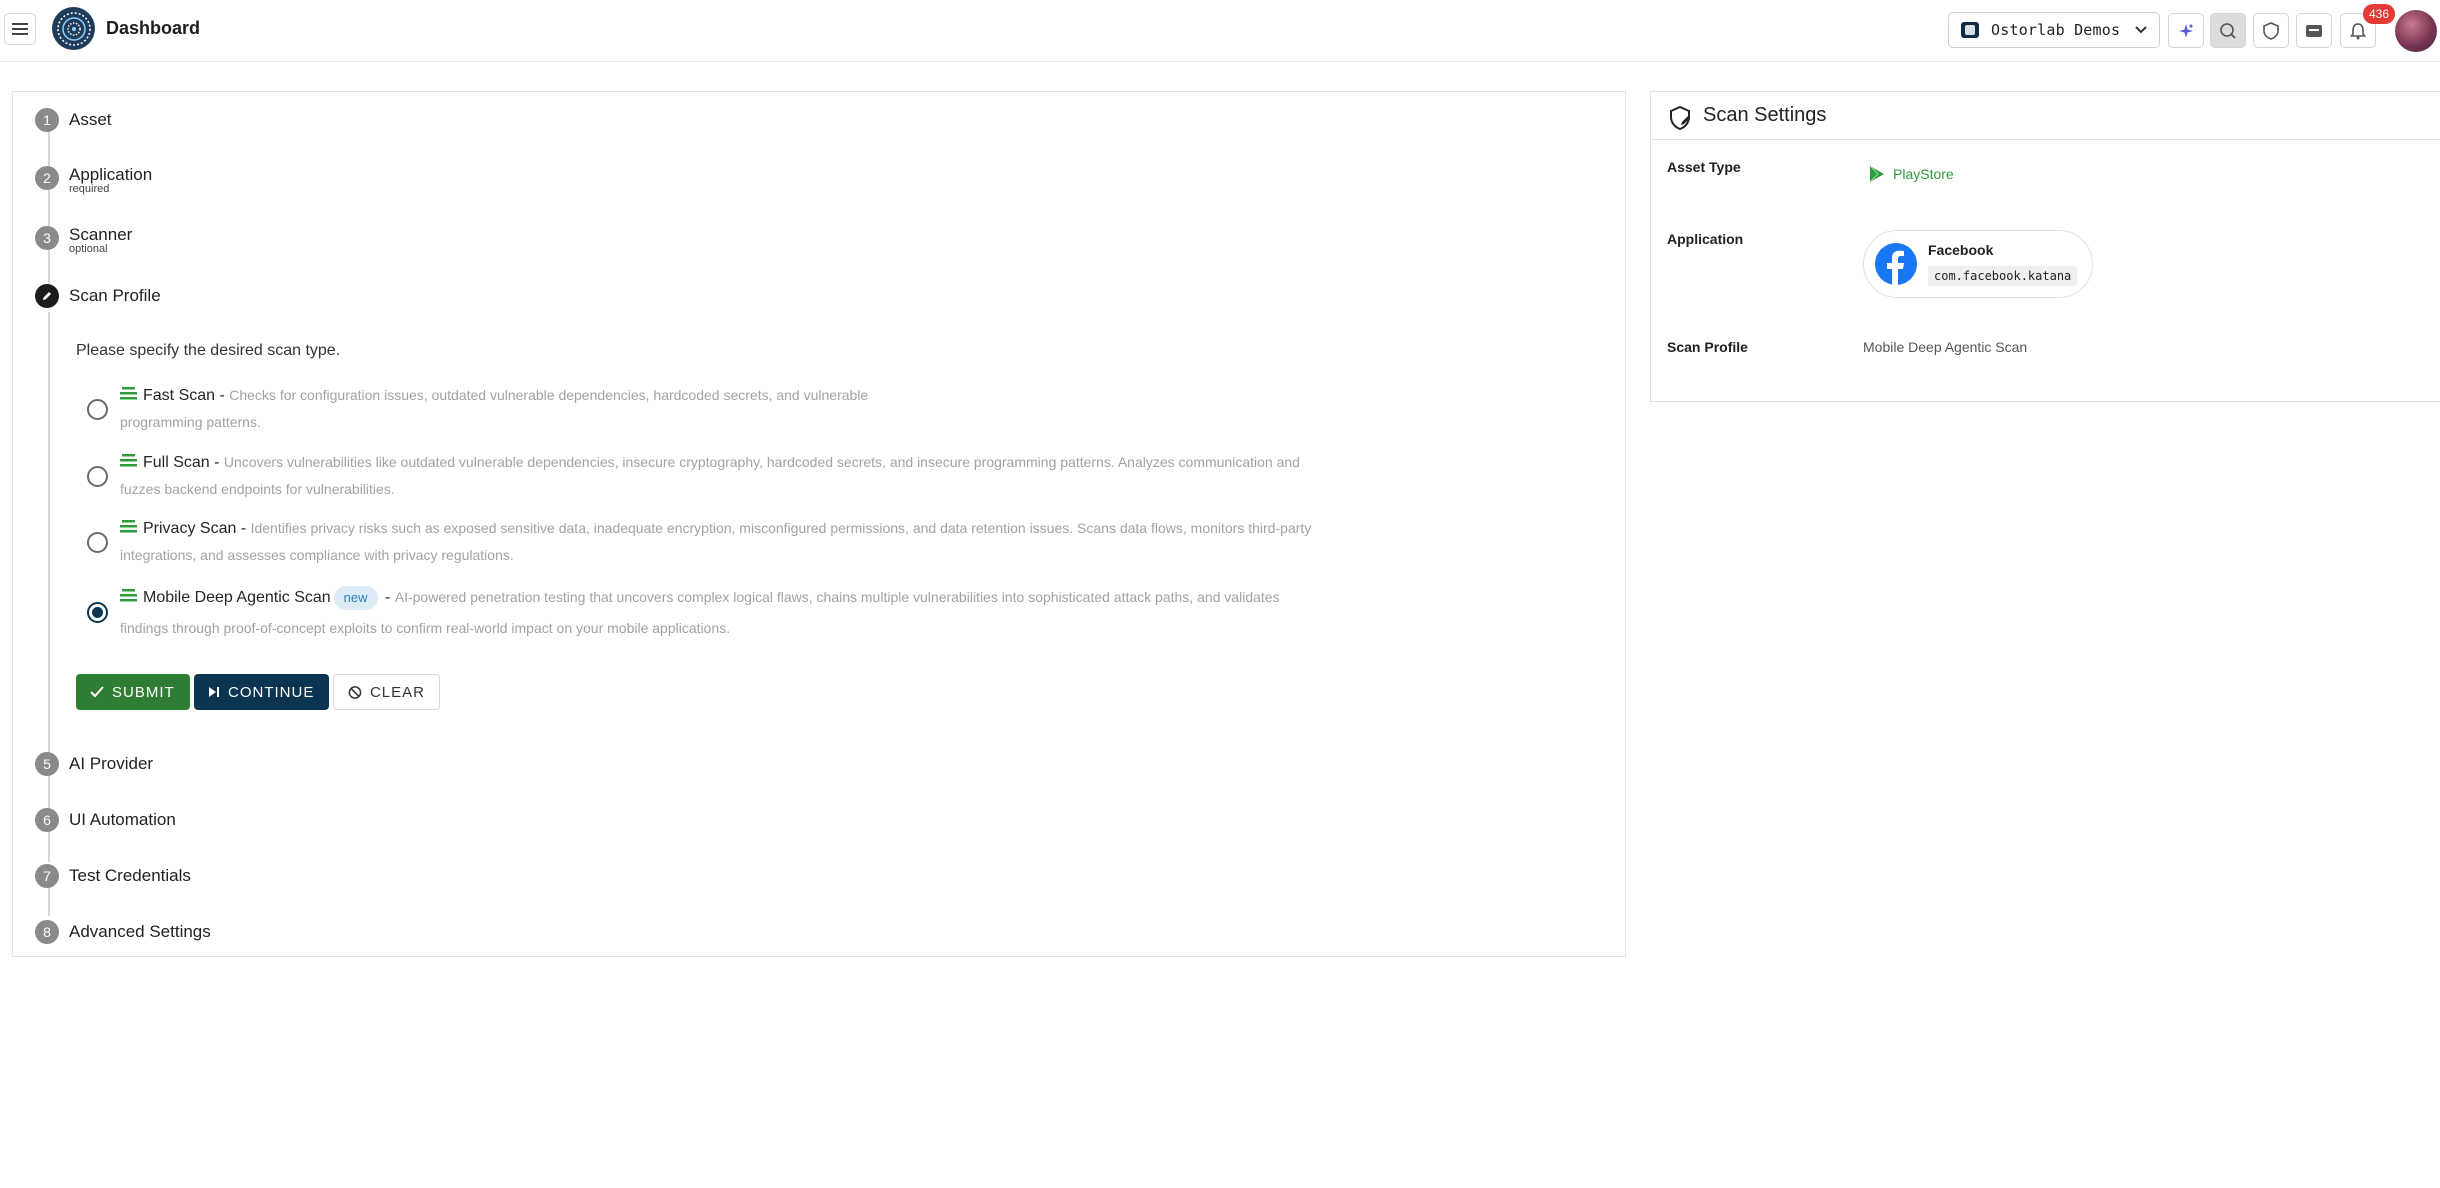 This screenshot has height=1188, width=2440. I want to click on ticket-icon, so click(2314, 30).